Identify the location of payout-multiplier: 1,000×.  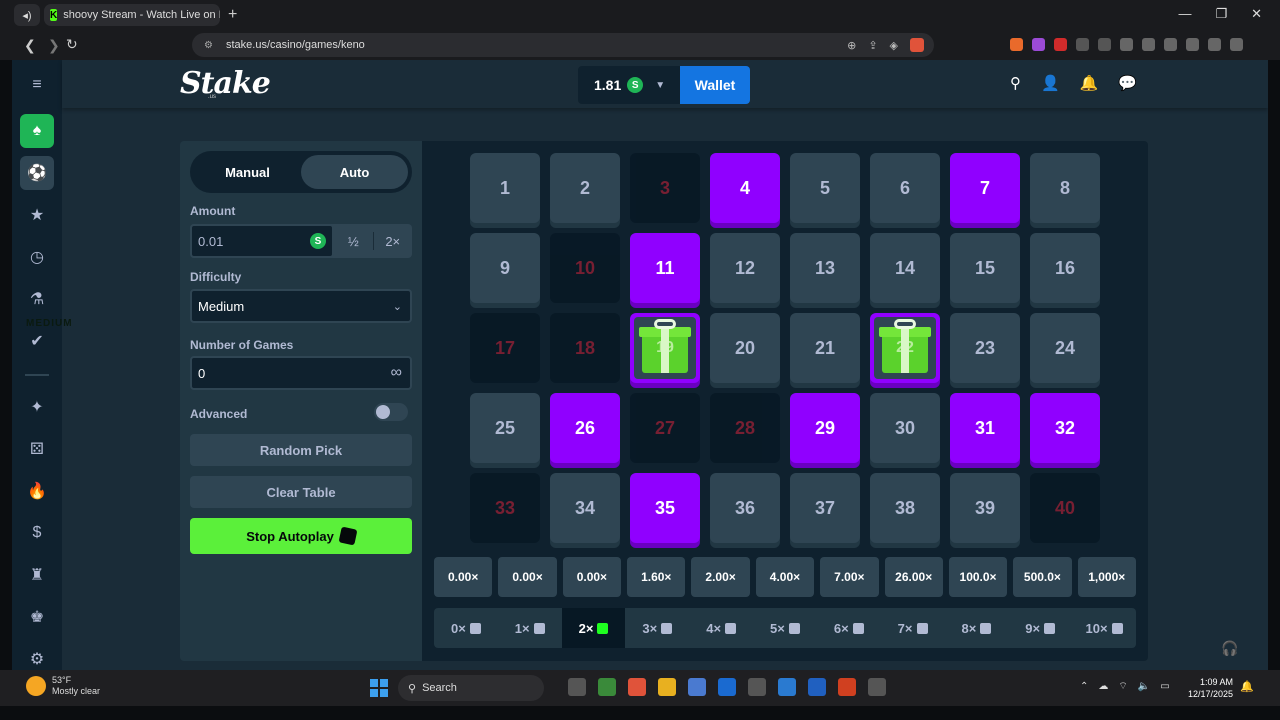
(1106, 577).